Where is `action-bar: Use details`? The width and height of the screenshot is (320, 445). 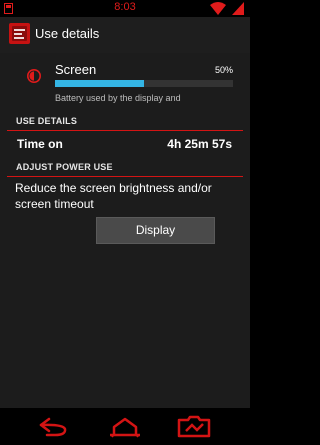 action-bar: Use details is located at coordinates (125, 43).